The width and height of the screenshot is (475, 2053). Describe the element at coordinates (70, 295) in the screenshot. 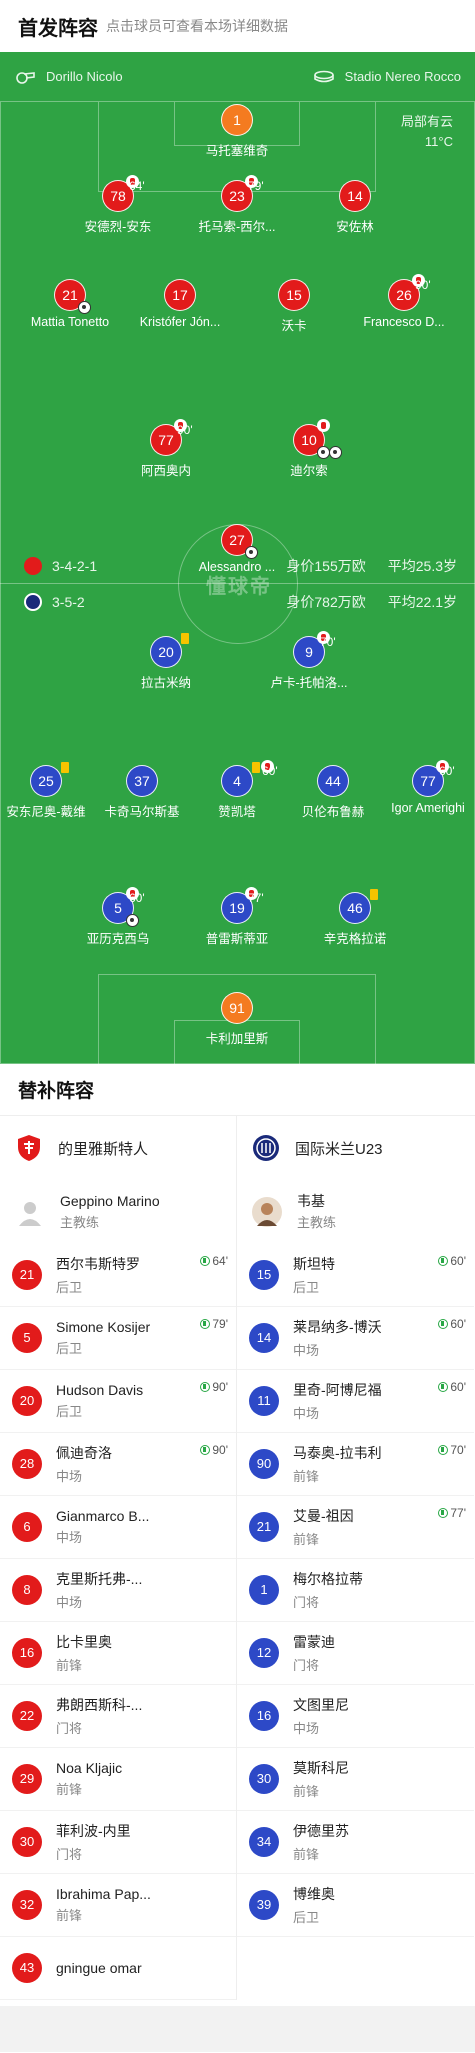

I see `player-number: 21` at that location.